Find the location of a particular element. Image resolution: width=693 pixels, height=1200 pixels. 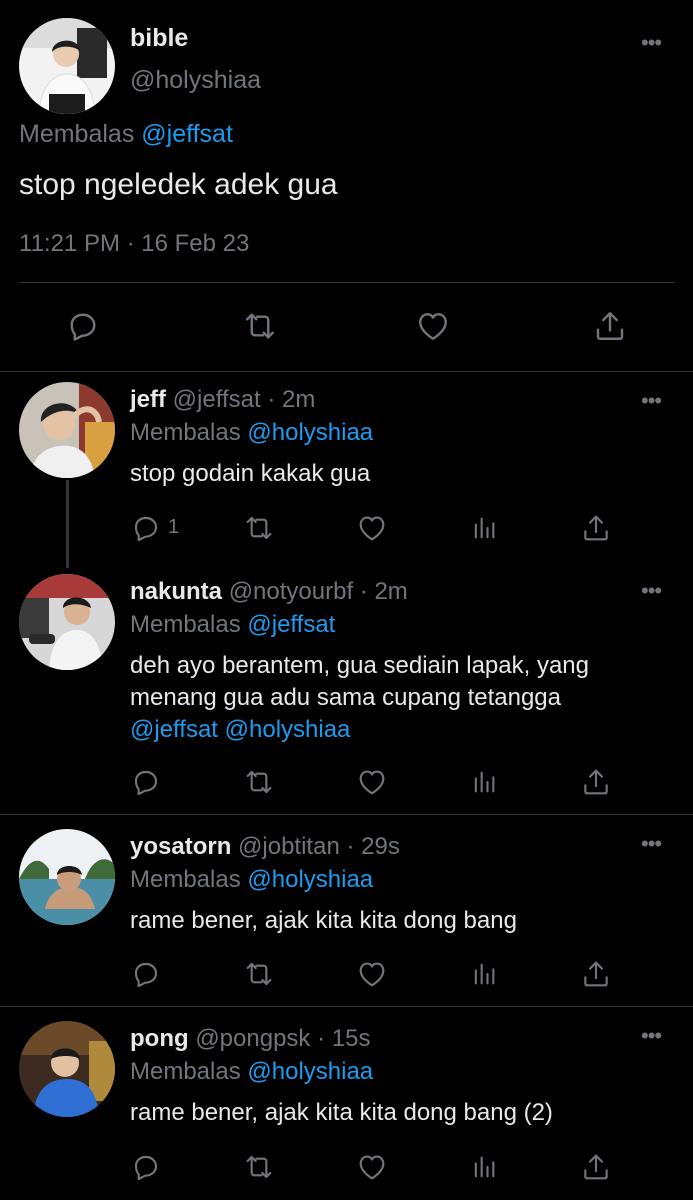

reply-header: jeff @jeffsat · 2m is located at coordinates (222, 400).